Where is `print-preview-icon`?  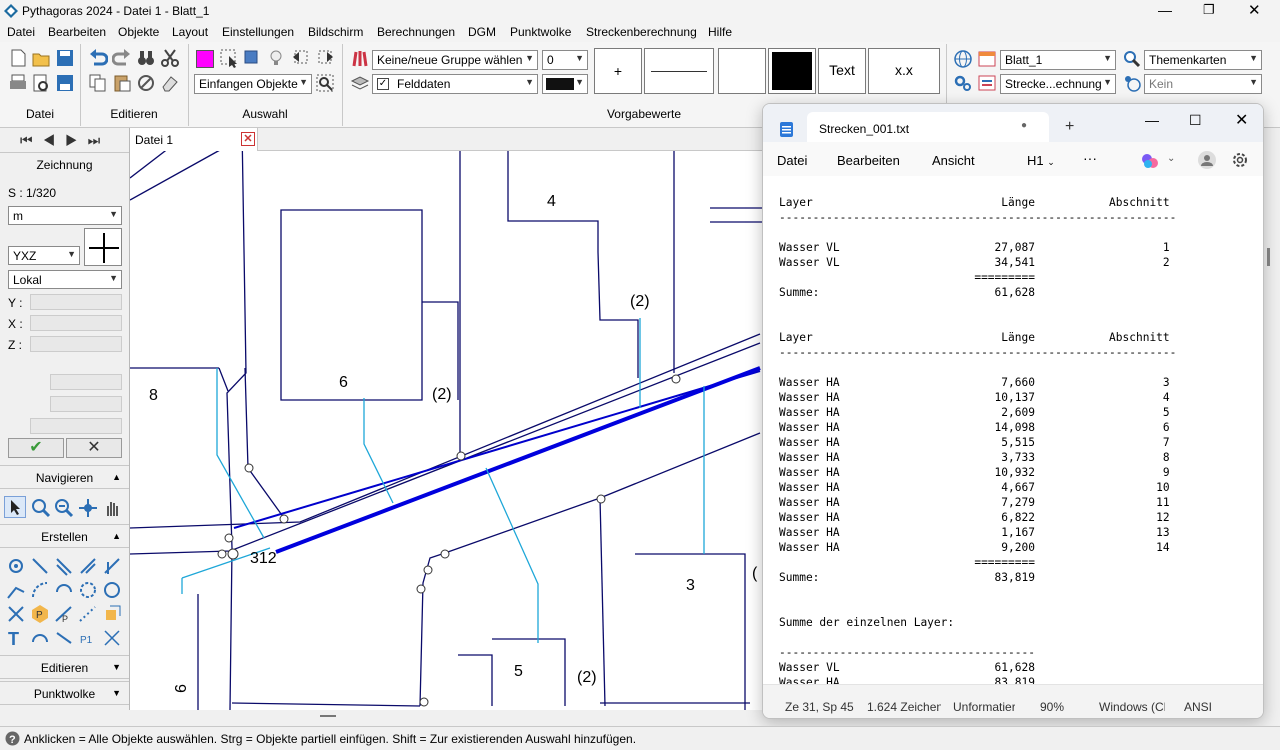 print-preview-icon is located at coordinates (41, 83).